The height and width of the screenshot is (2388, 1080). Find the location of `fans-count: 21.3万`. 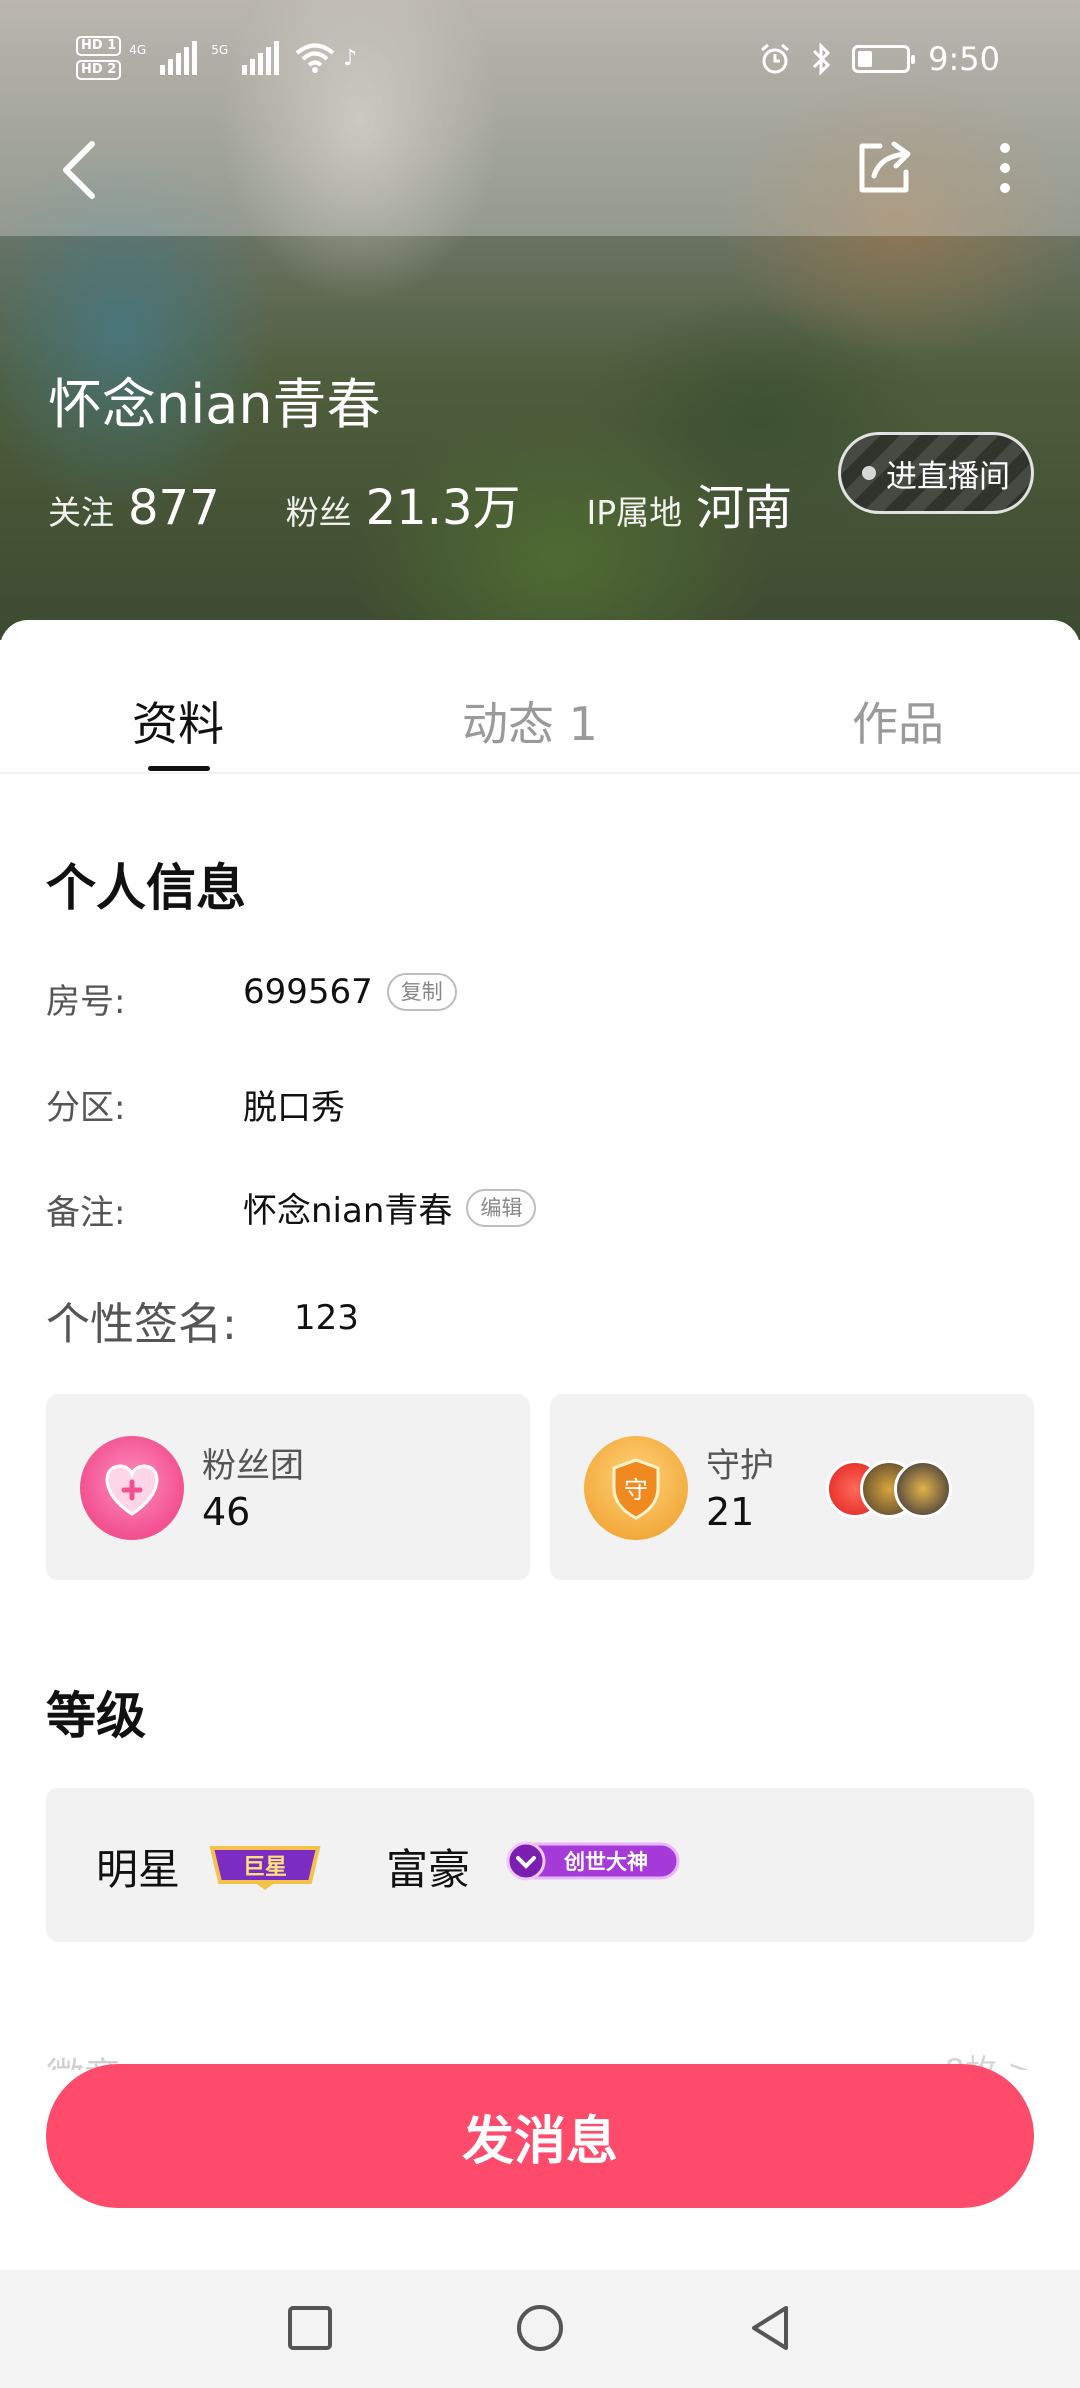

fans-count: 21.3万 is located at coordinates (443, 503).